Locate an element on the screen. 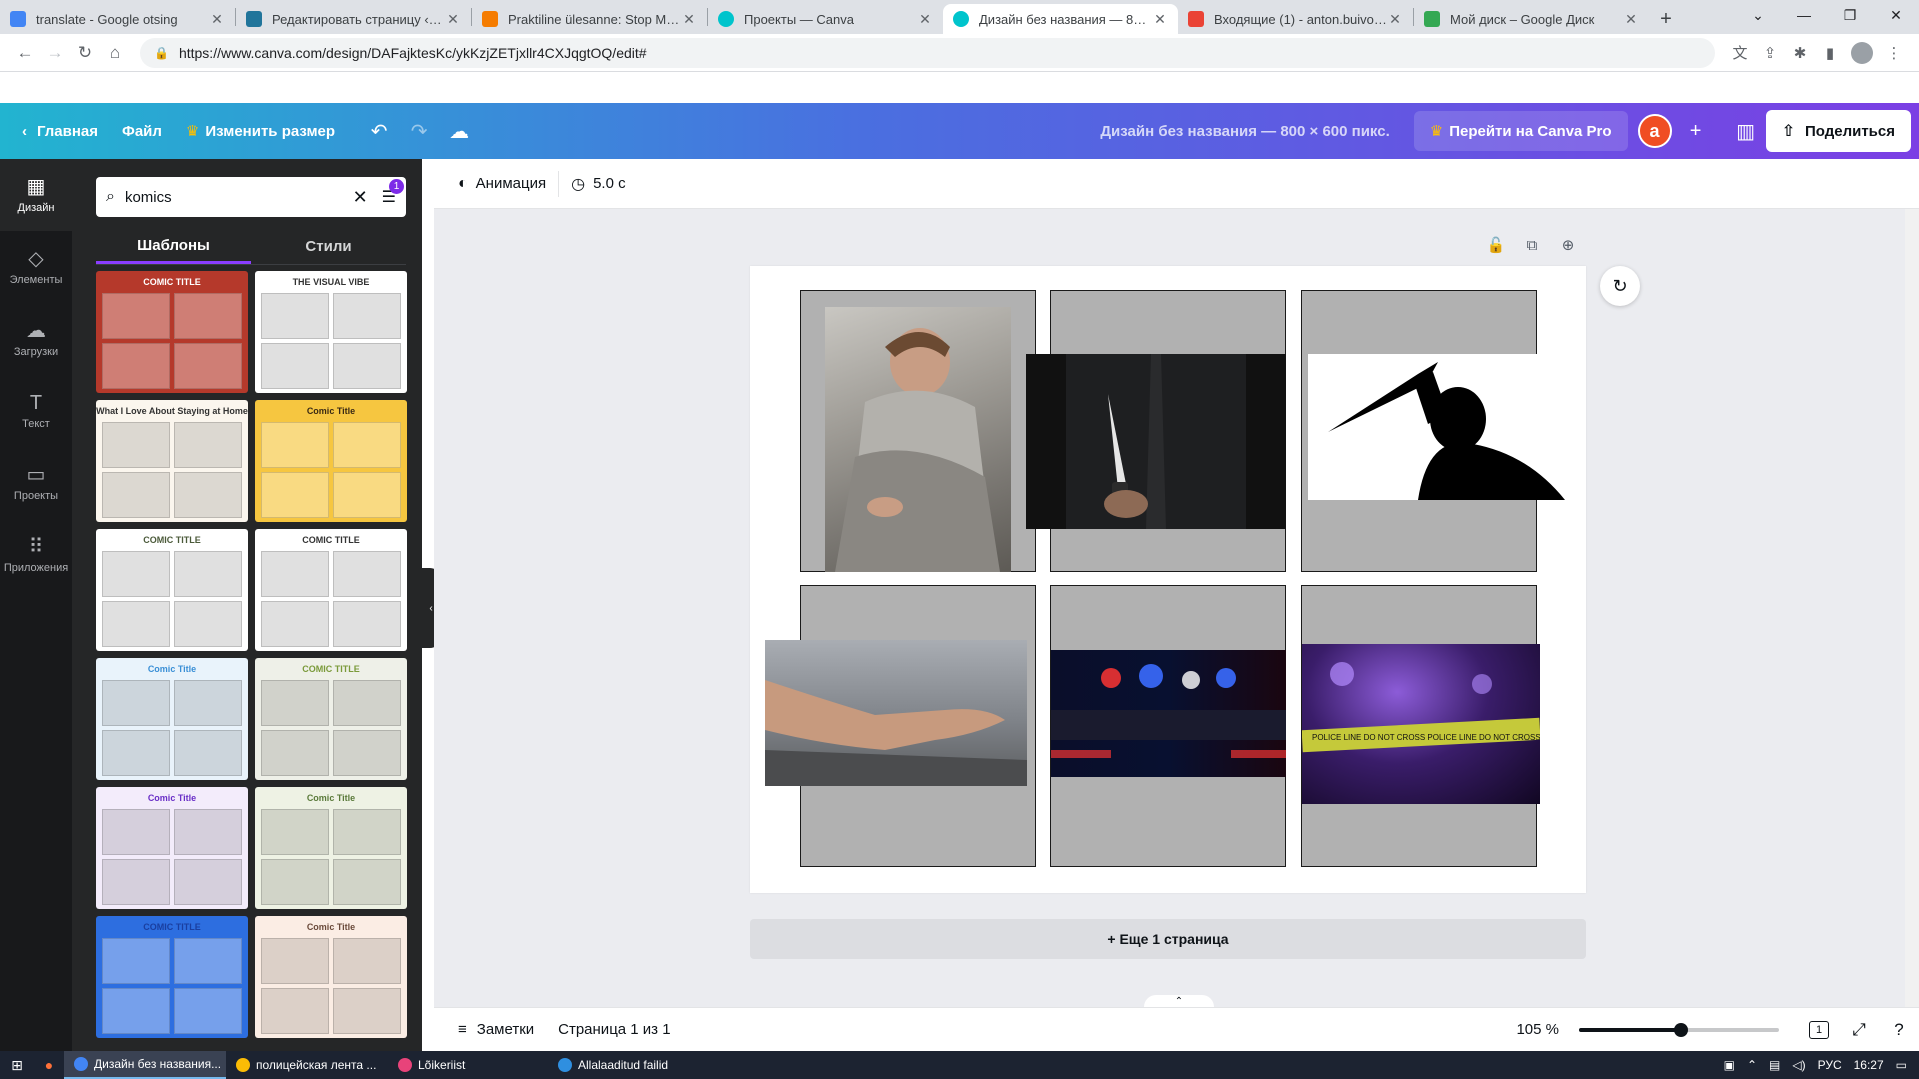 The image size is (1919, 1079). photo-sleeping-man is located at coordinates (918, 439).